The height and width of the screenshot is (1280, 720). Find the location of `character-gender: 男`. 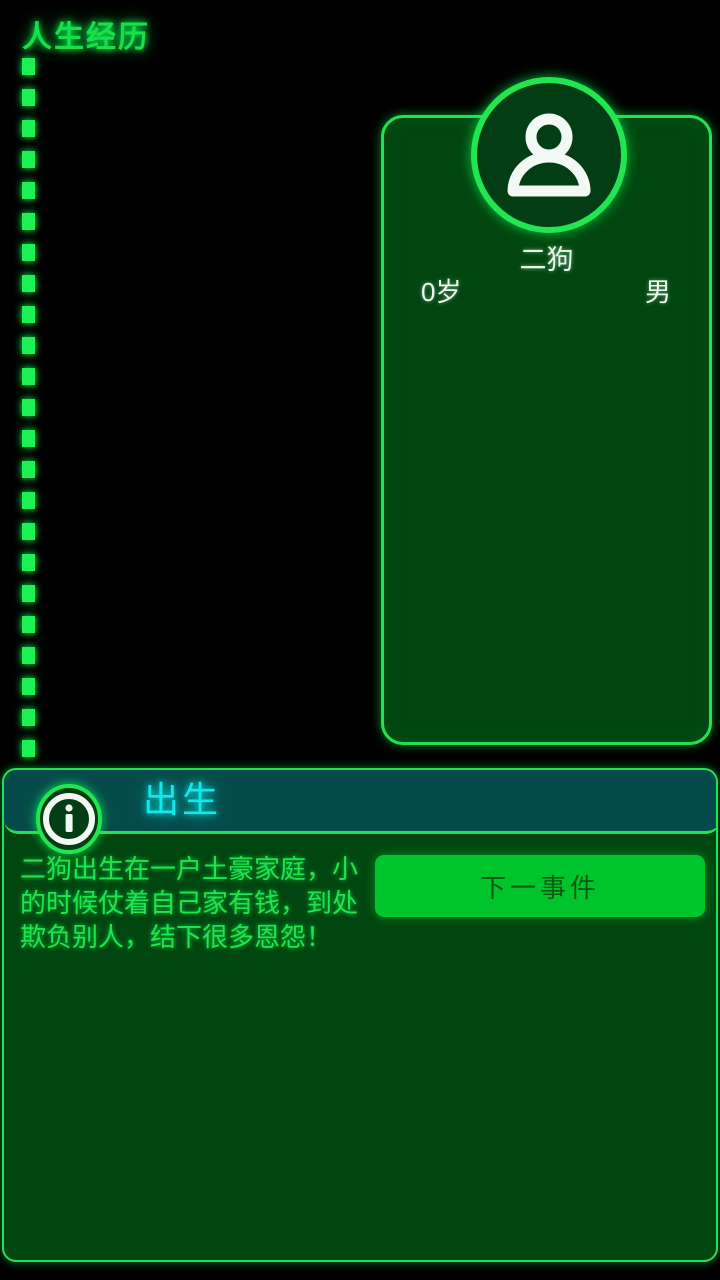

character-gender: 男 is located at coordinates (657, 292).